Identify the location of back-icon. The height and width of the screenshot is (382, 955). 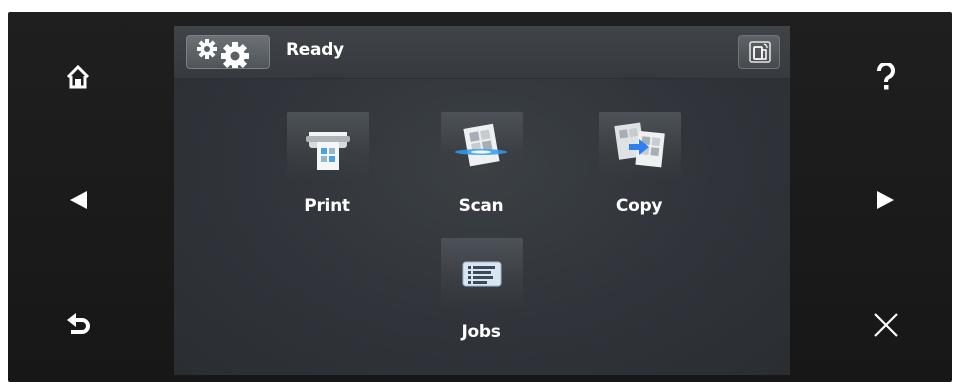
(78, 325).